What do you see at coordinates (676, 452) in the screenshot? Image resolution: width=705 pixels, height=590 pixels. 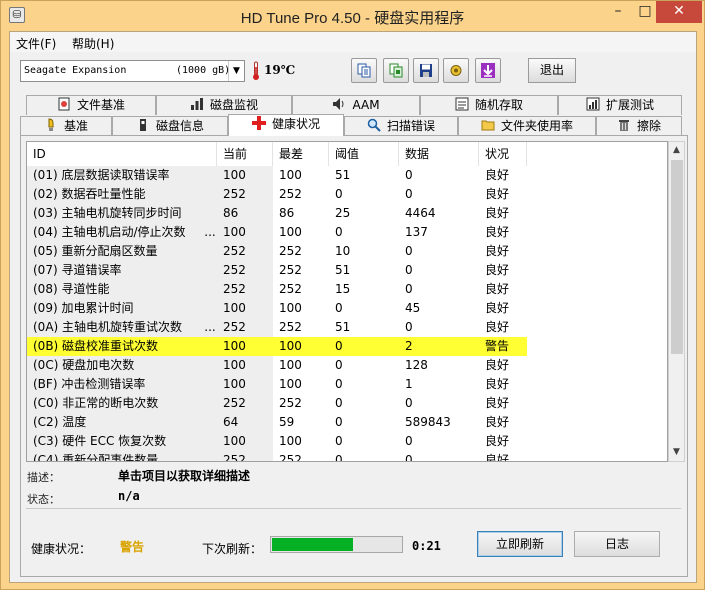 I see `scroll-down-icon: ▼` at bounding box center [676, 452].